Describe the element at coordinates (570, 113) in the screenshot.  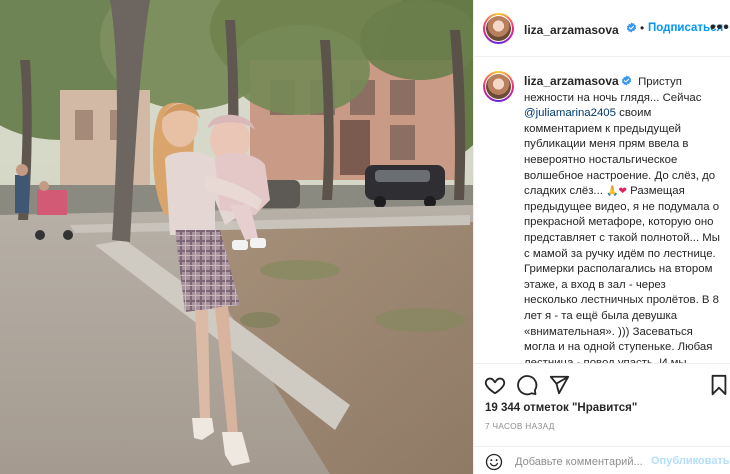
I see `caption-mention-link: @juliamarina2405` at that location.